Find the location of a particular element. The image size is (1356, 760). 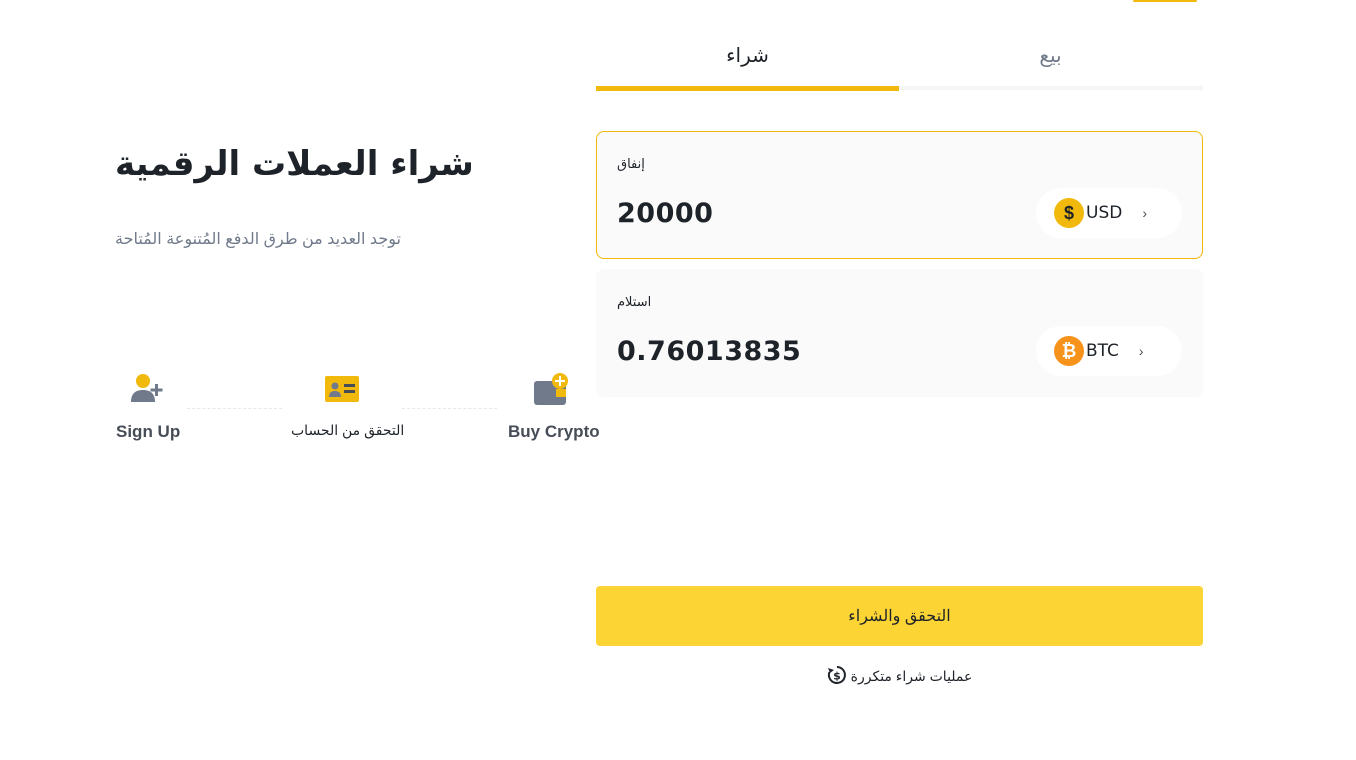

receive-currency-code: BTC is located at coordinates (1102, 351).